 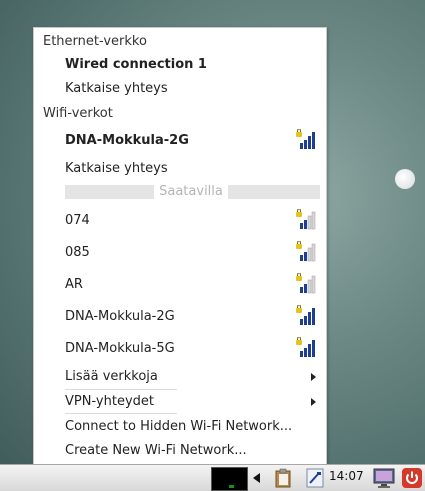 I want to click on desktop-decoration, so click(x=405, y=179).